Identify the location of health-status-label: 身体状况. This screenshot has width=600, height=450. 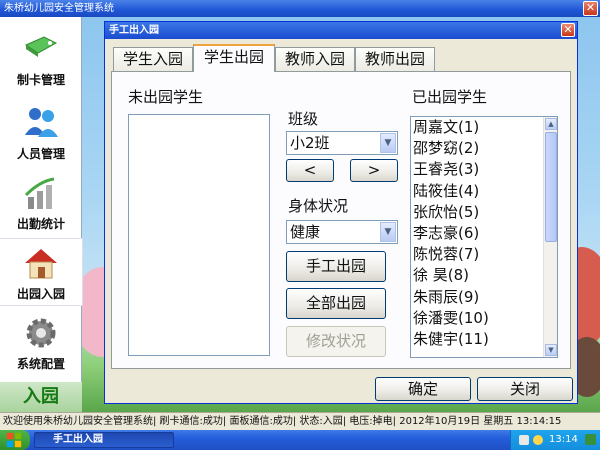
(318, 206).